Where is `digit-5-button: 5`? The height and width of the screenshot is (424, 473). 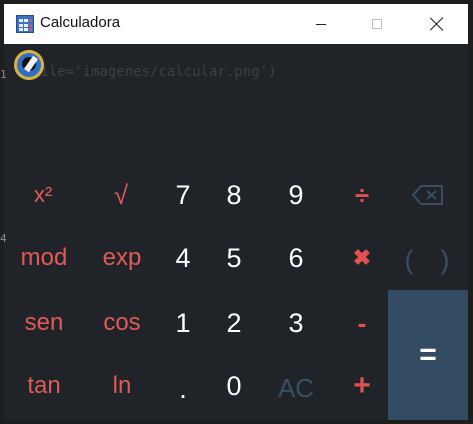 digit-5-button: 5 is located at coordinates (234, 258).